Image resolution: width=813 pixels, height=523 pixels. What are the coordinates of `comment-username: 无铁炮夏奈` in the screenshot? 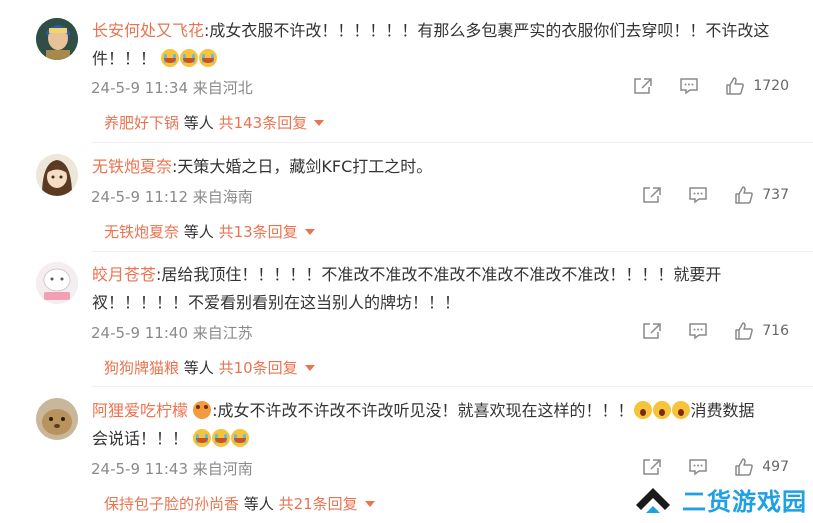 It's located at (132, 166).